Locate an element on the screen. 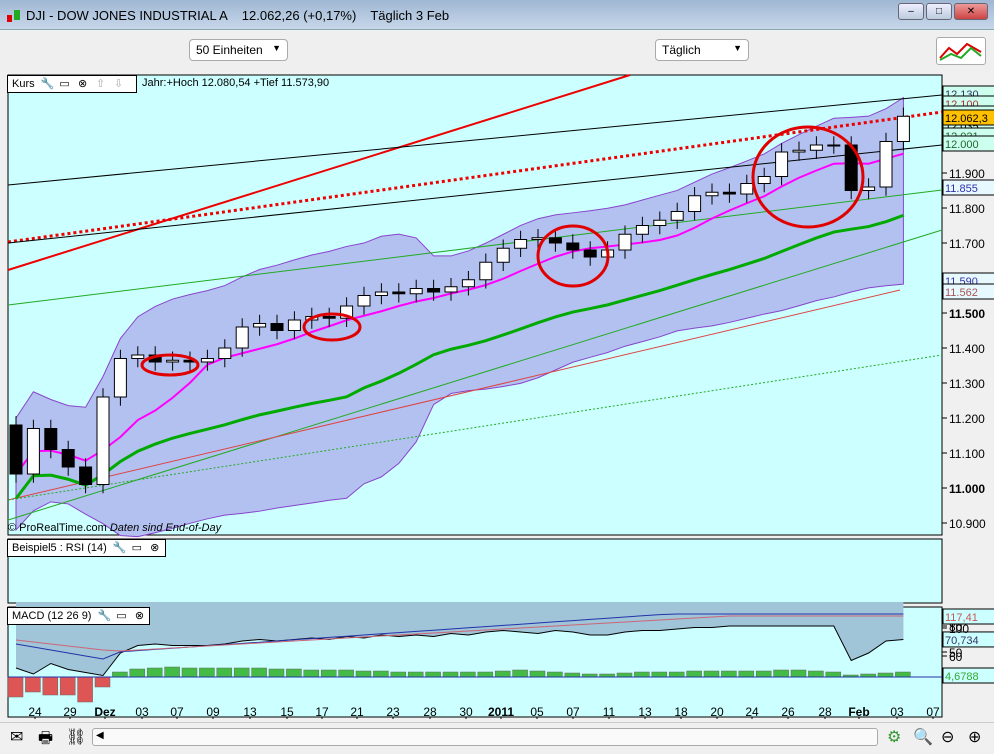 This screenshot has width=994, height=754. band-badge: 11.562 is located at coordinates (961, 293).